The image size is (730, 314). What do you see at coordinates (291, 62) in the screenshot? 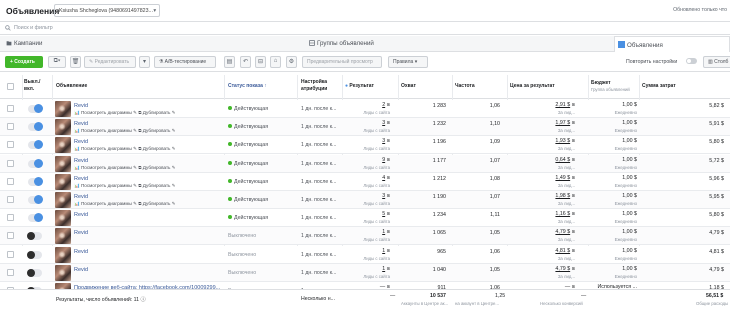
I see `settings-icon: ⚙` at bounding box center [291, 62].